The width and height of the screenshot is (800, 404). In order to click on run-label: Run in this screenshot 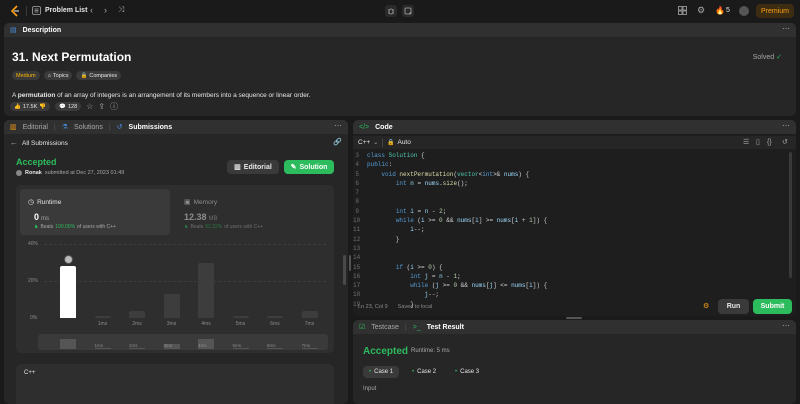, I will do `click(733, 306)`.